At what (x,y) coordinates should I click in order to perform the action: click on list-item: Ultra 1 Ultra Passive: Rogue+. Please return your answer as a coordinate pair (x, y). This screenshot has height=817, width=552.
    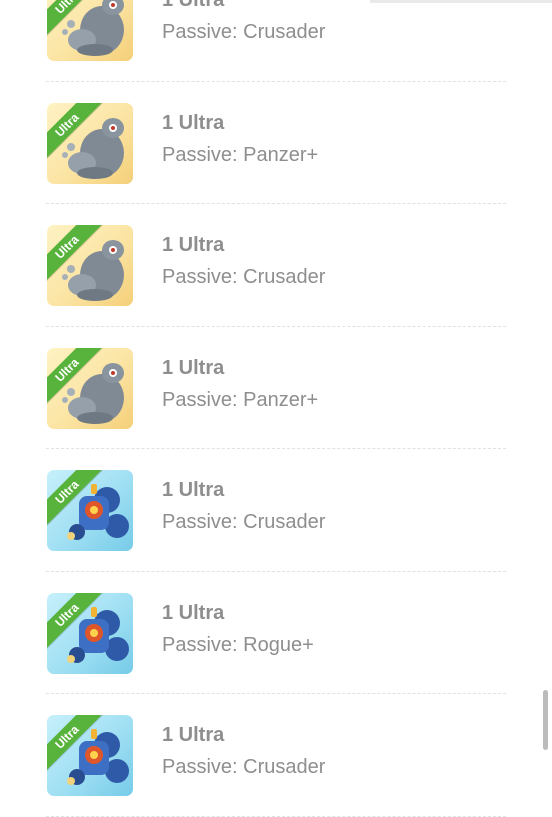
    Looking at the image, I should click on (276, 633).